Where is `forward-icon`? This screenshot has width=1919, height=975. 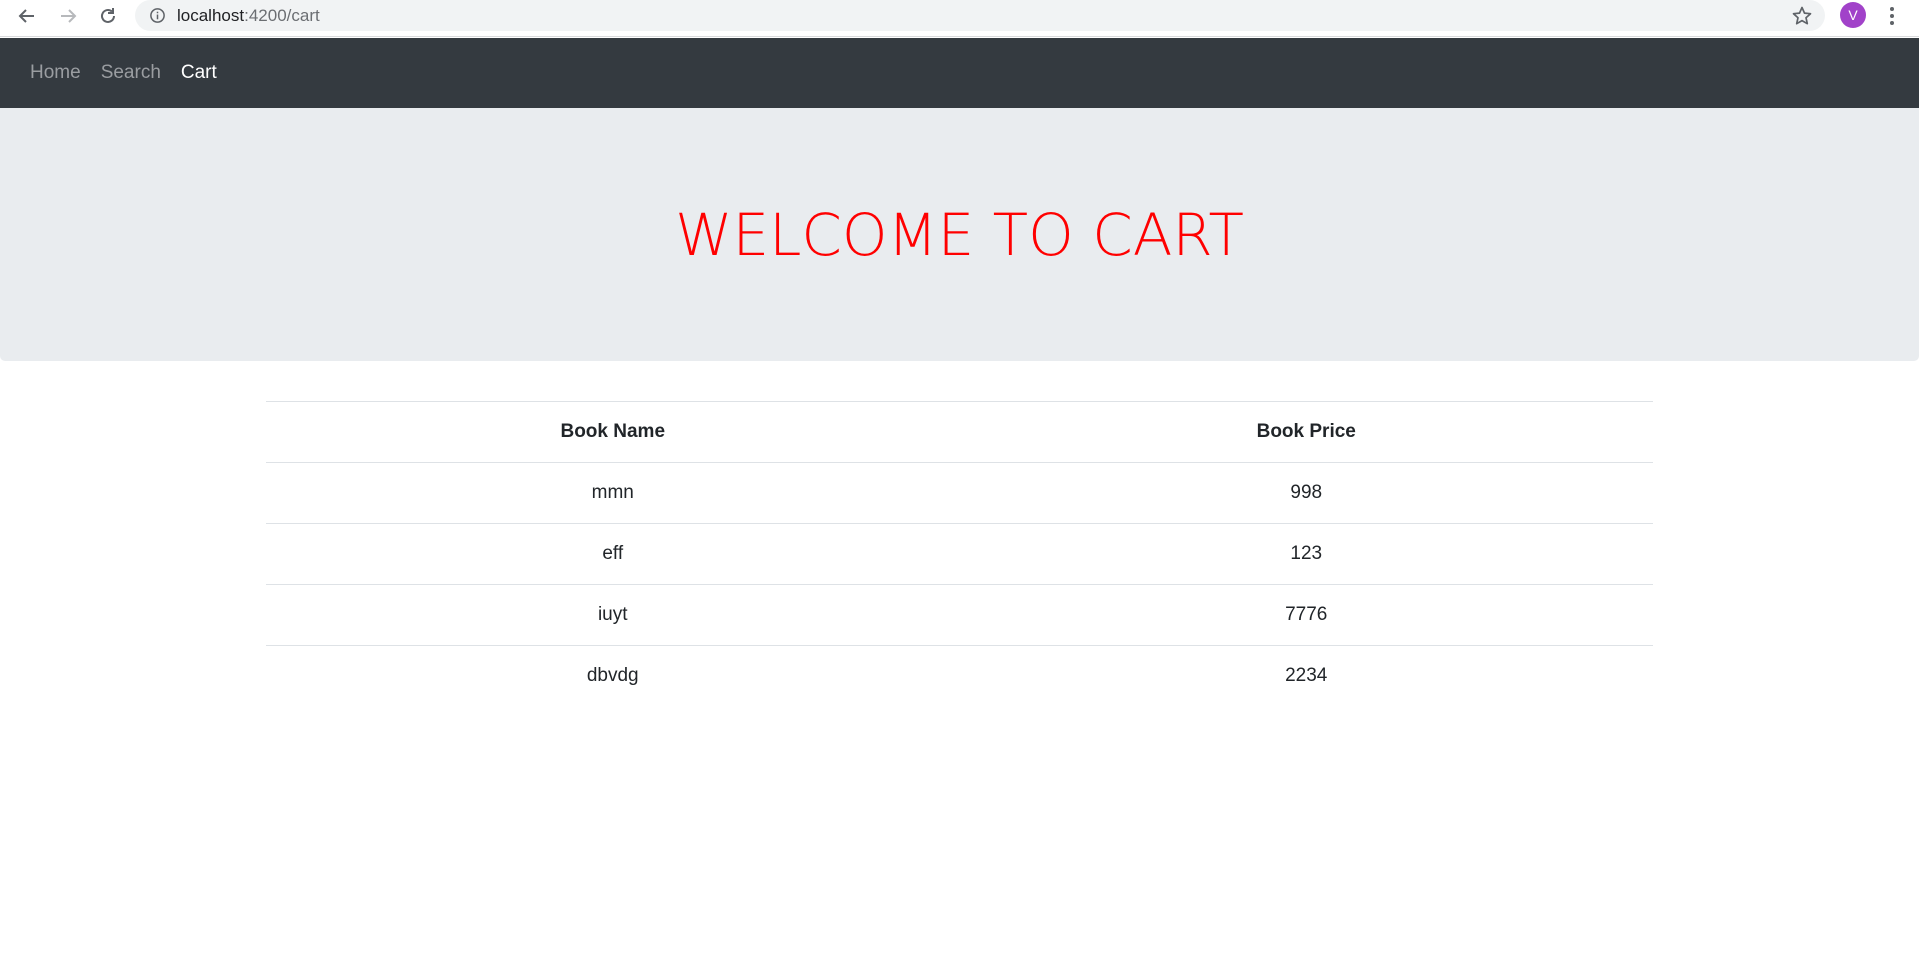 forward-icon is located at coordinates (69, 16).